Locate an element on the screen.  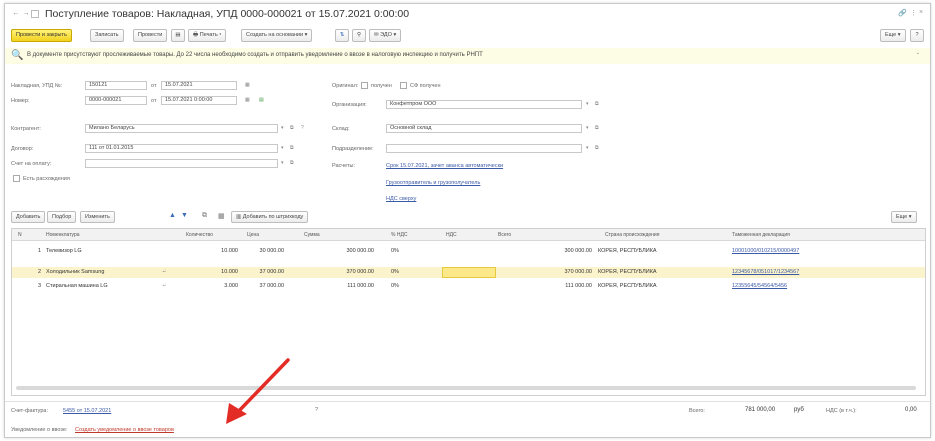
sf-received-checkbox is located at coordinates (403, 85).